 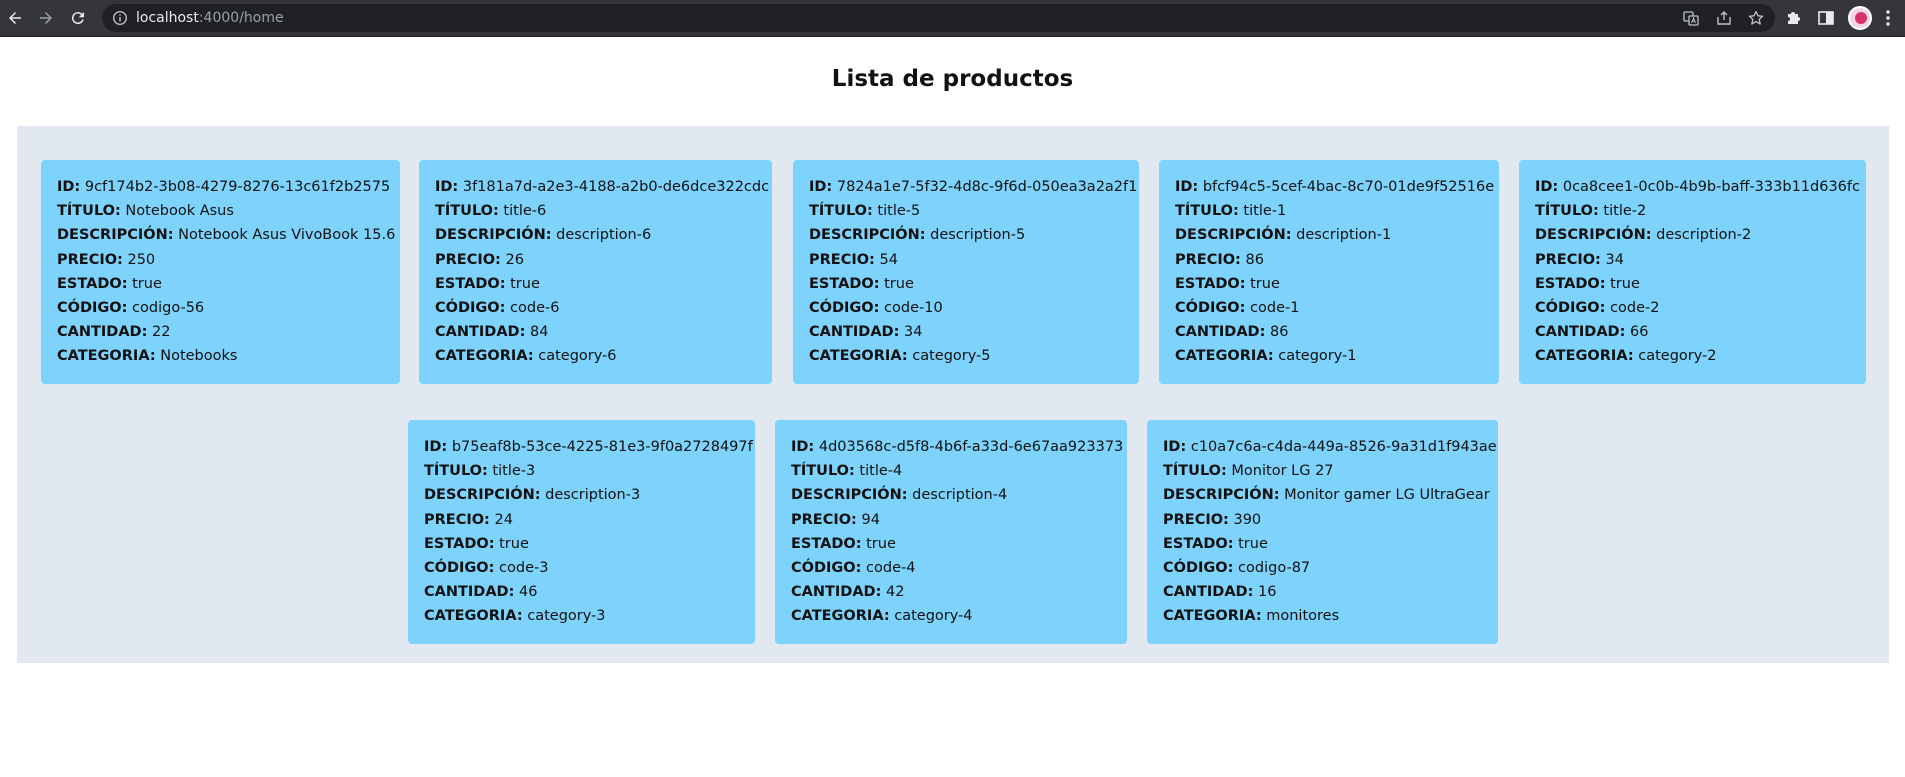 I want to click on product-field-id: ID: 3f181a7d-a2e3-4188-a2b0-de6dce322cdc, so click(x=602, y=187).